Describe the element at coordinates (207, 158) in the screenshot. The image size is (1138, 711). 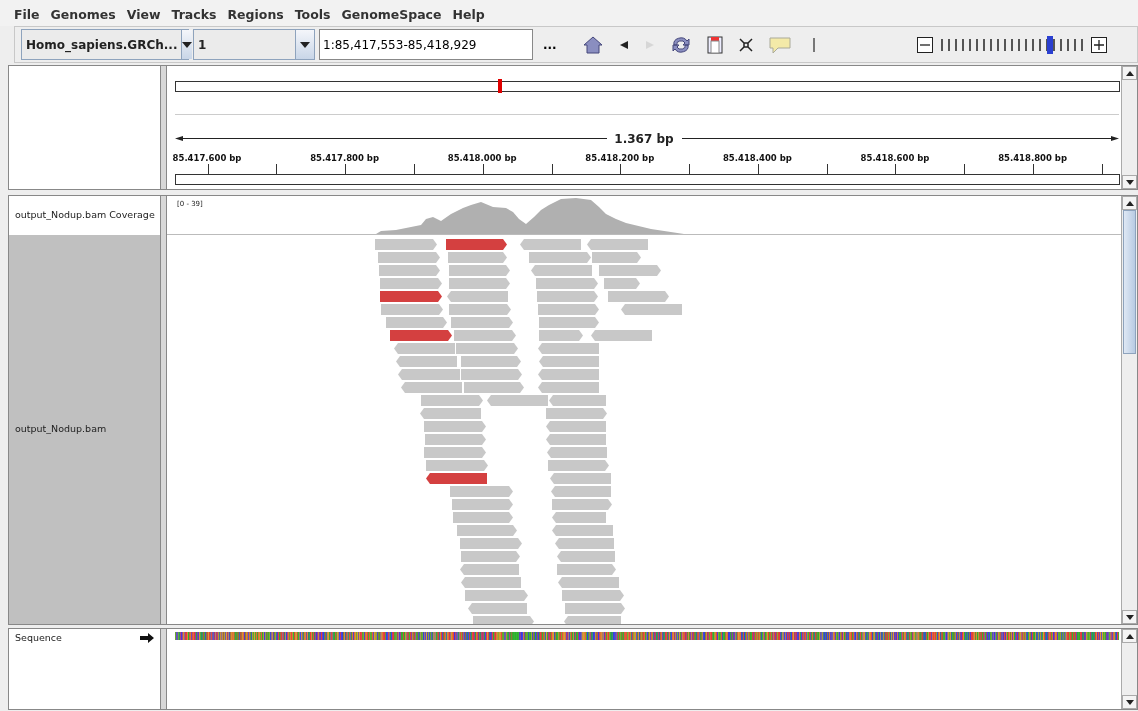
I see `ruler-tick-label: 85.417.600 bp` at that location.